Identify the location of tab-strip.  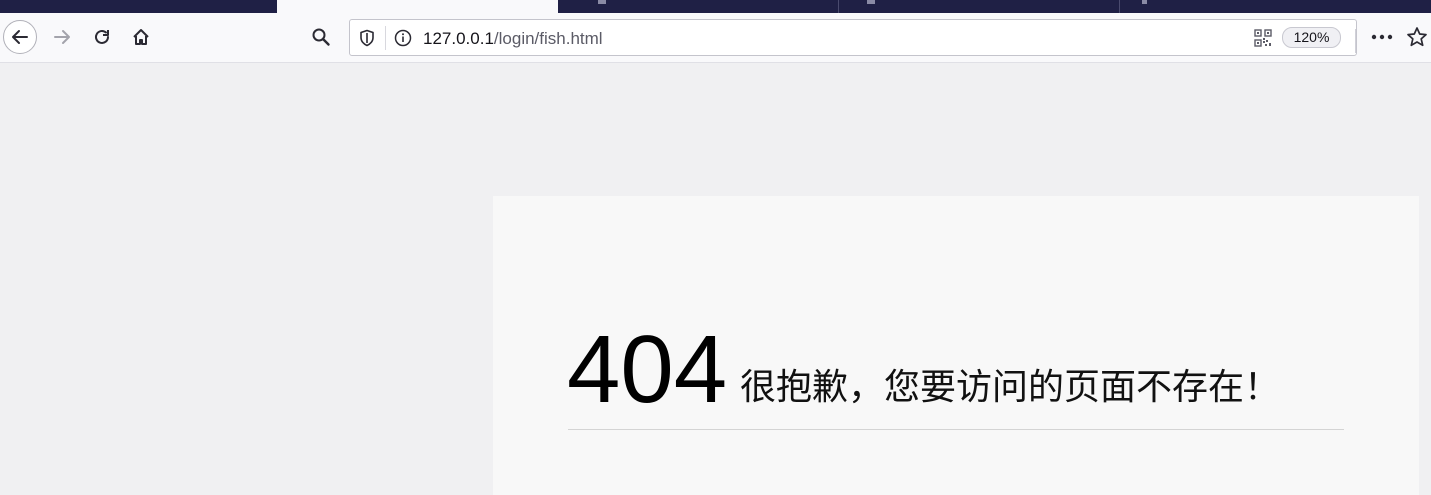
(715, 6).